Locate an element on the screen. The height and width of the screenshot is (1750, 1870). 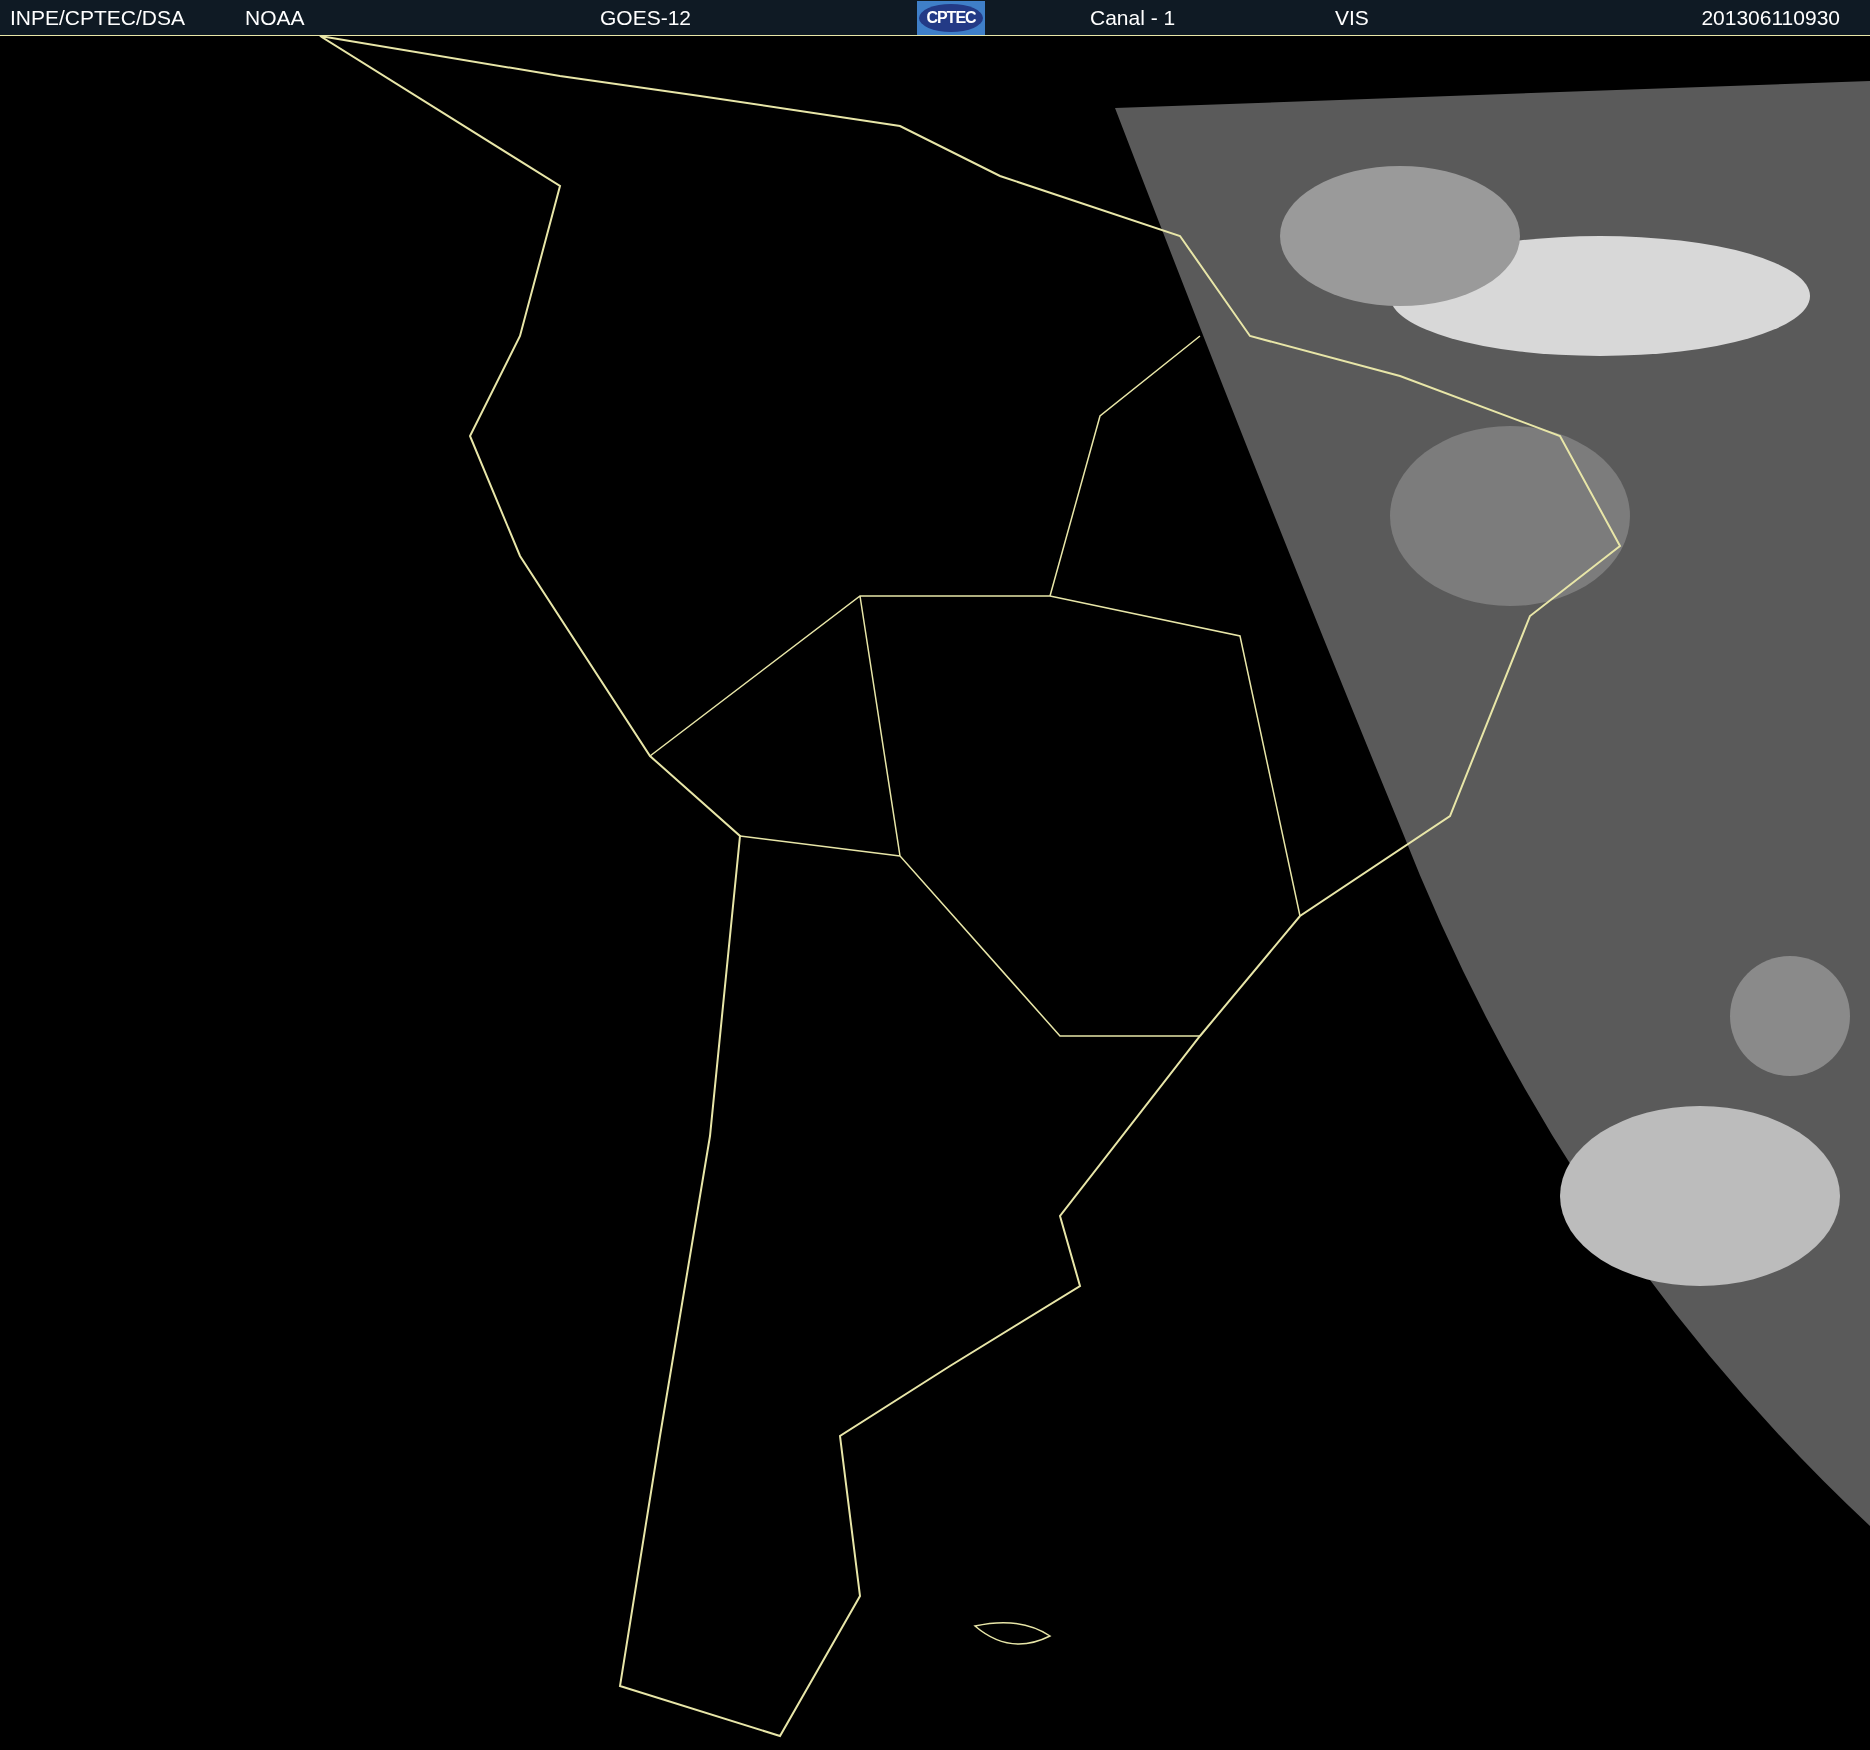
timestamp-label: 201306110930 is located at coordinates (1770, 17).